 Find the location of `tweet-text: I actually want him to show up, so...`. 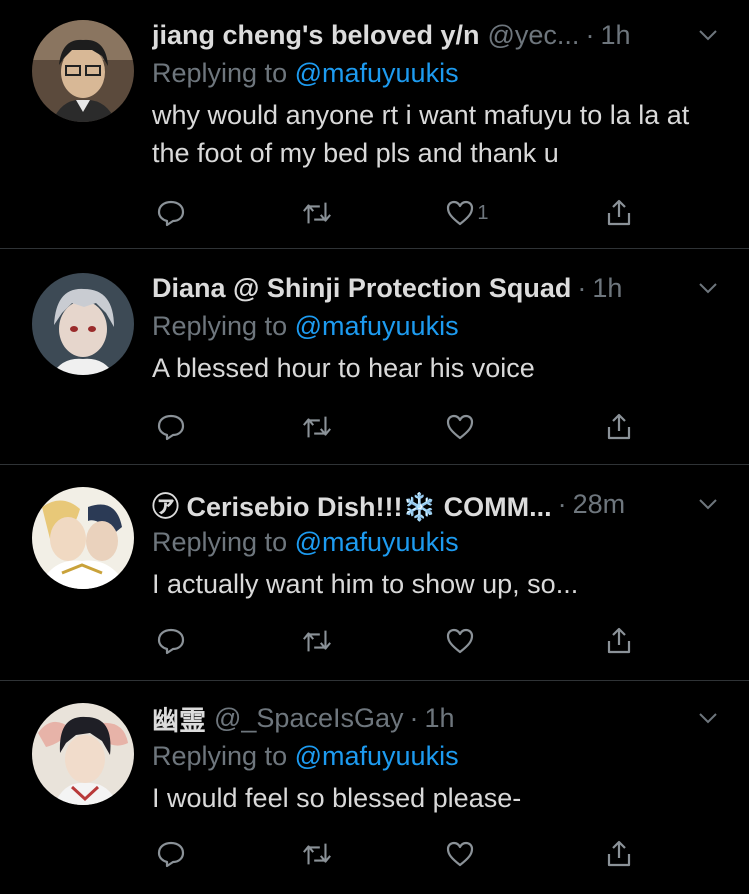

tweet-text: I actually want him to show up, so... is located at coordinates (365, 584).